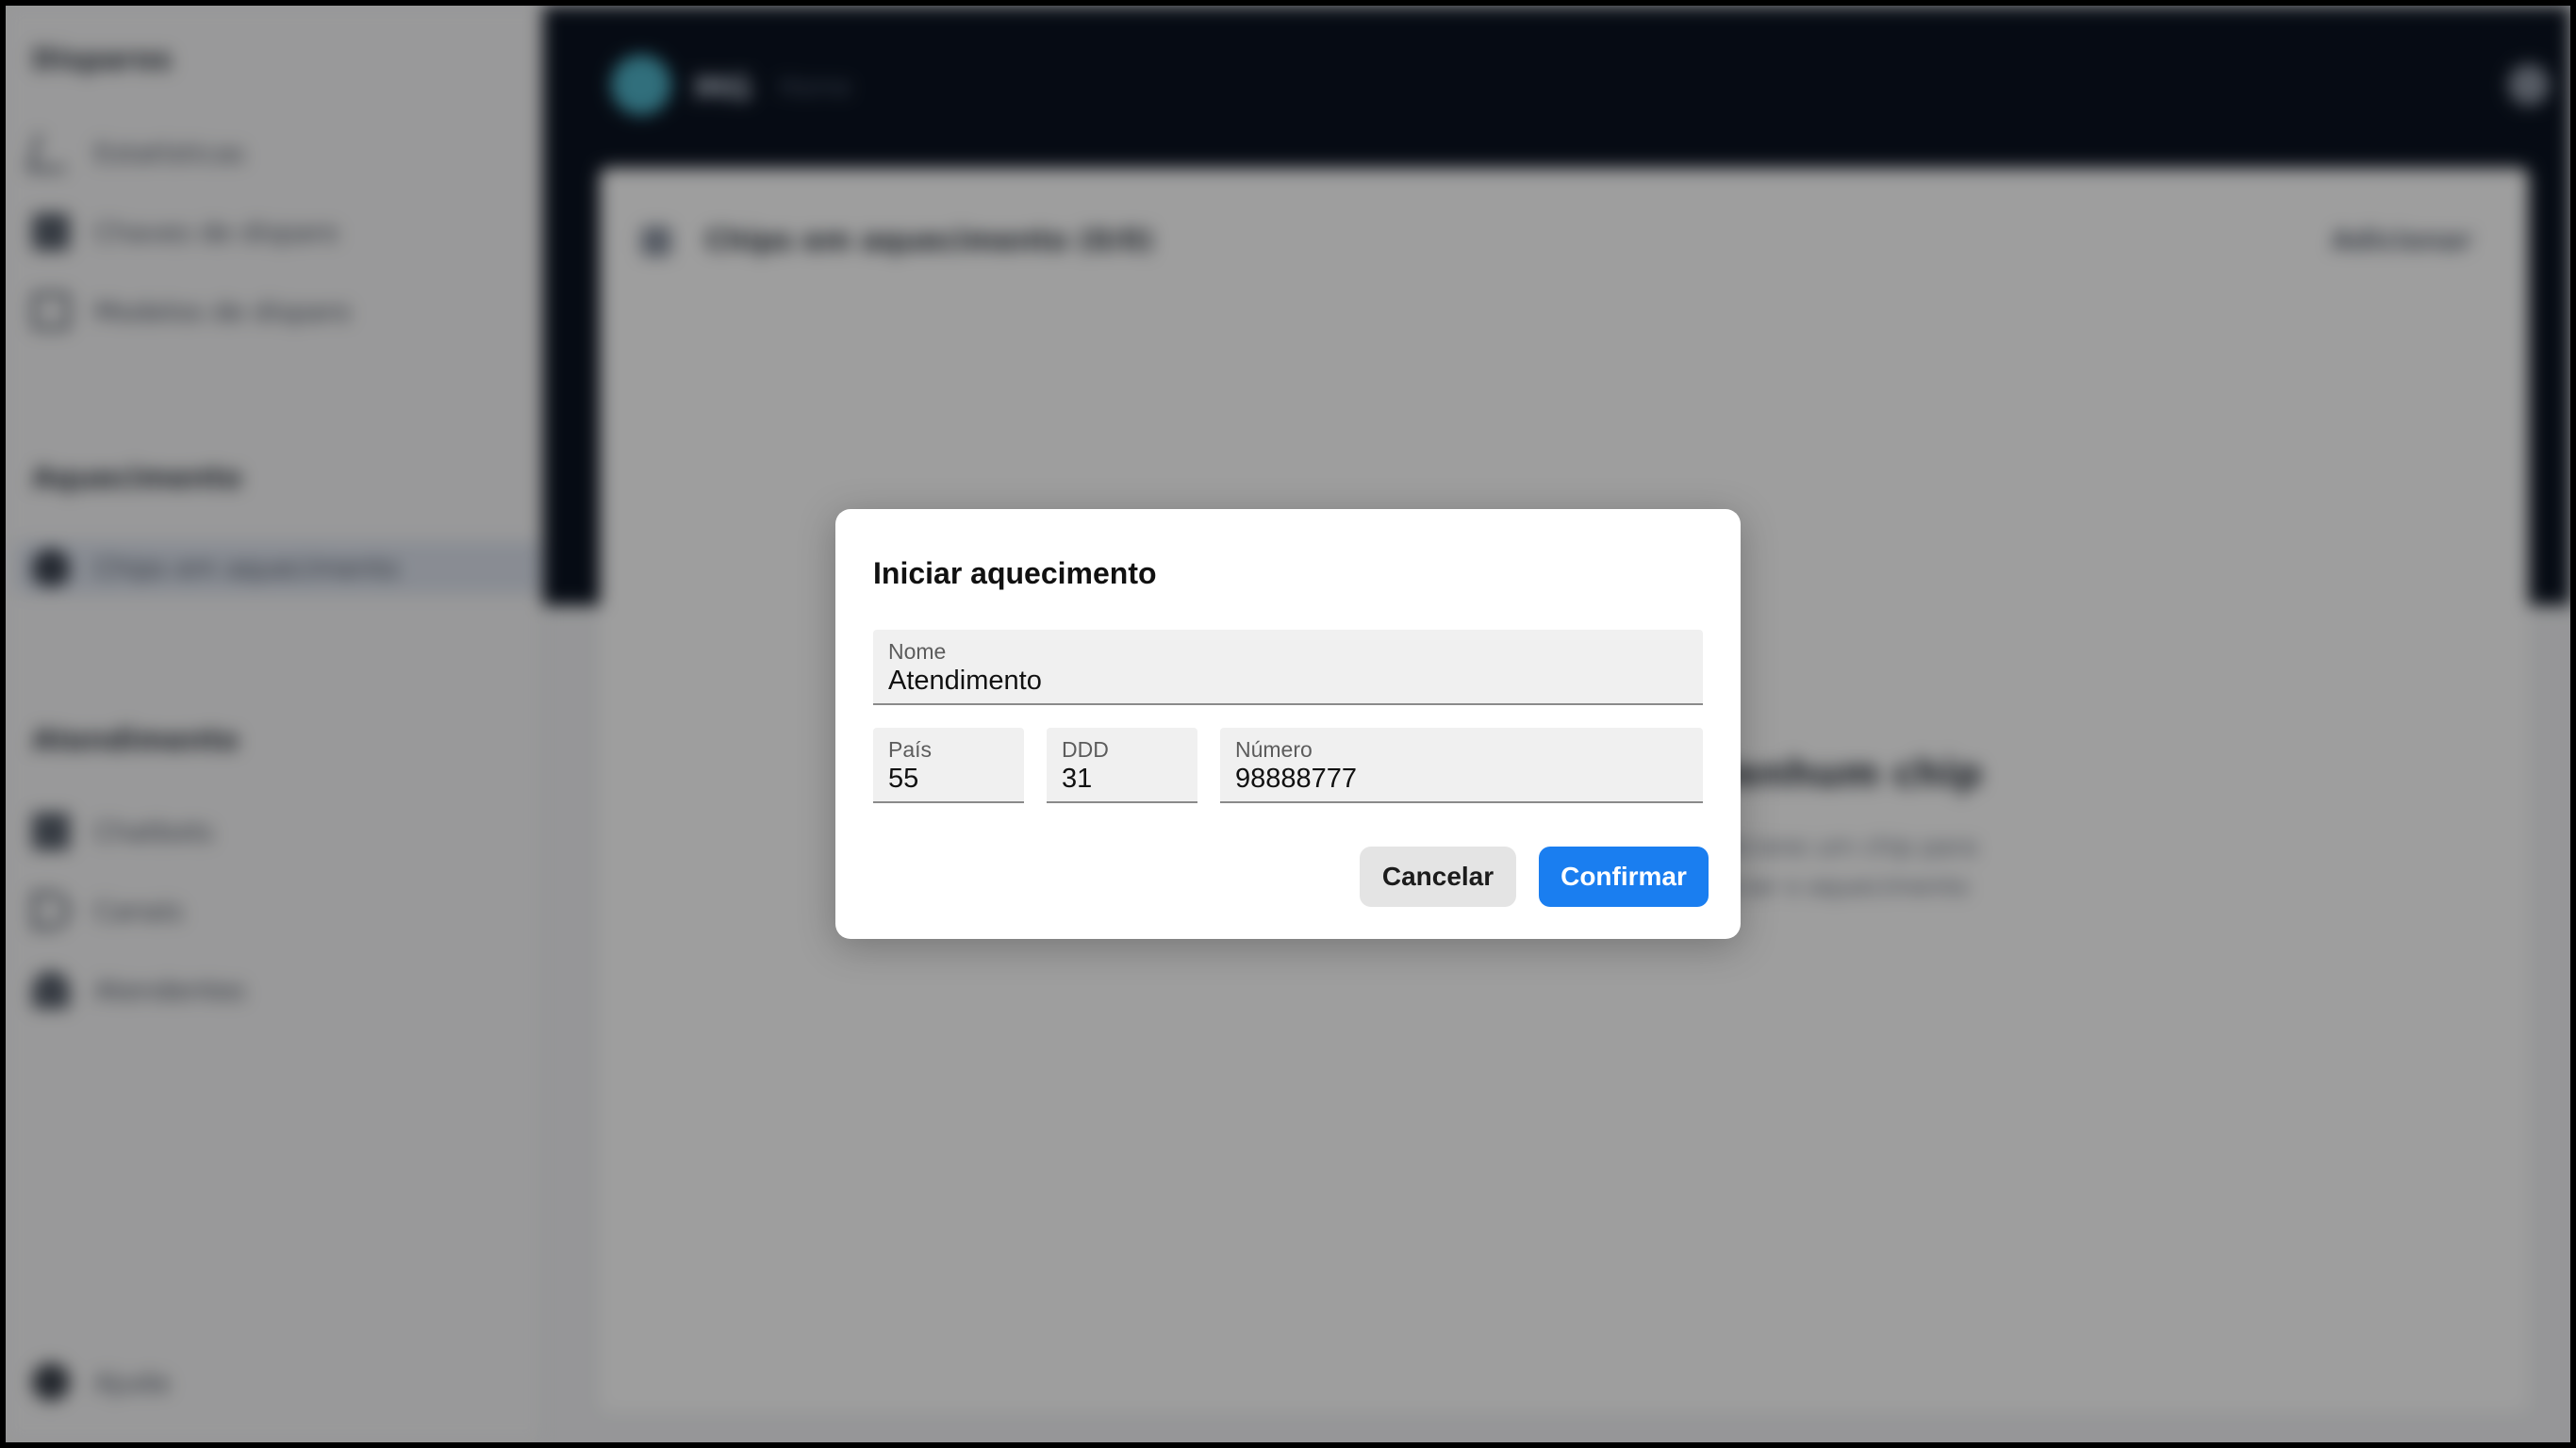 The height and width of the screenshot is (1448, 2576). I want to click on ddd-field: DDD, so click(1122, 765).